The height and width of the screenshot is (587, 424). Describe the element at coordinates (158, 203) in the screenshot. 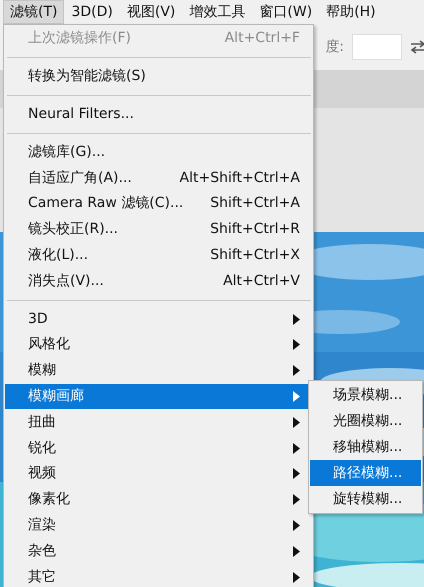

I see `menu-item: Camera Raw 滤镜(C)... Shift+Ctrl+A` at that location.